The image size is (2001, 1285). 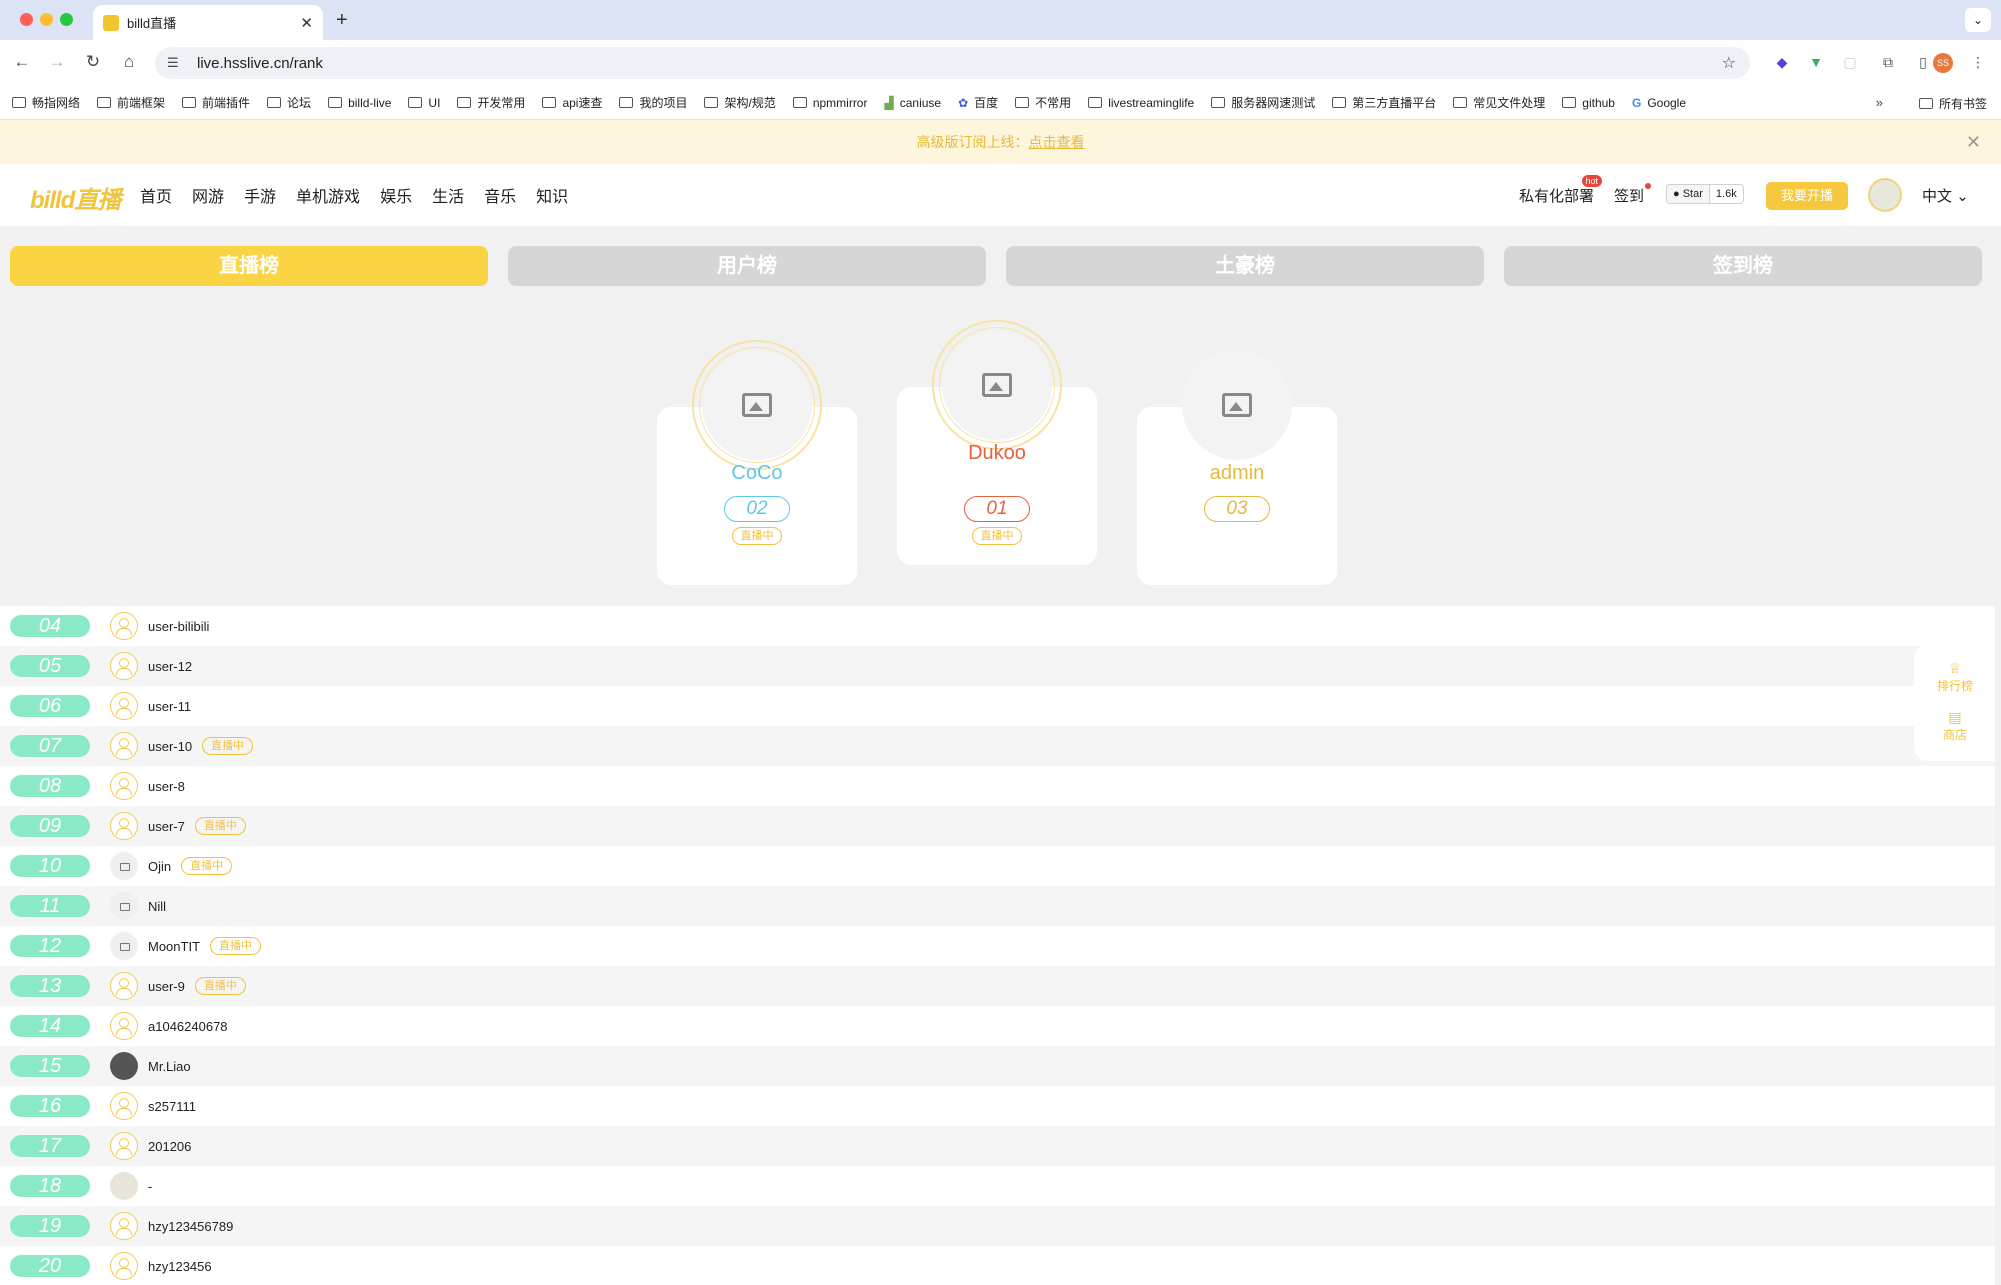 I want to click on rank-row: 14 a1046240678, so click(x=997, y=1026).